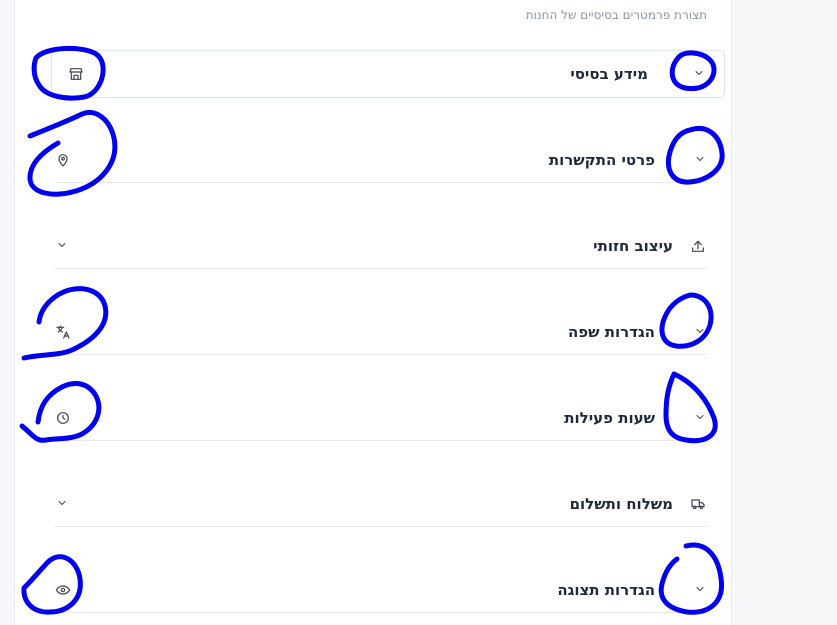 The image size is (837, 625). What do you see at coordinates (381, 590) in the screenshot?
I see `section-display-settings: הגדרות תצוגה` at bounding box center [381, 590].